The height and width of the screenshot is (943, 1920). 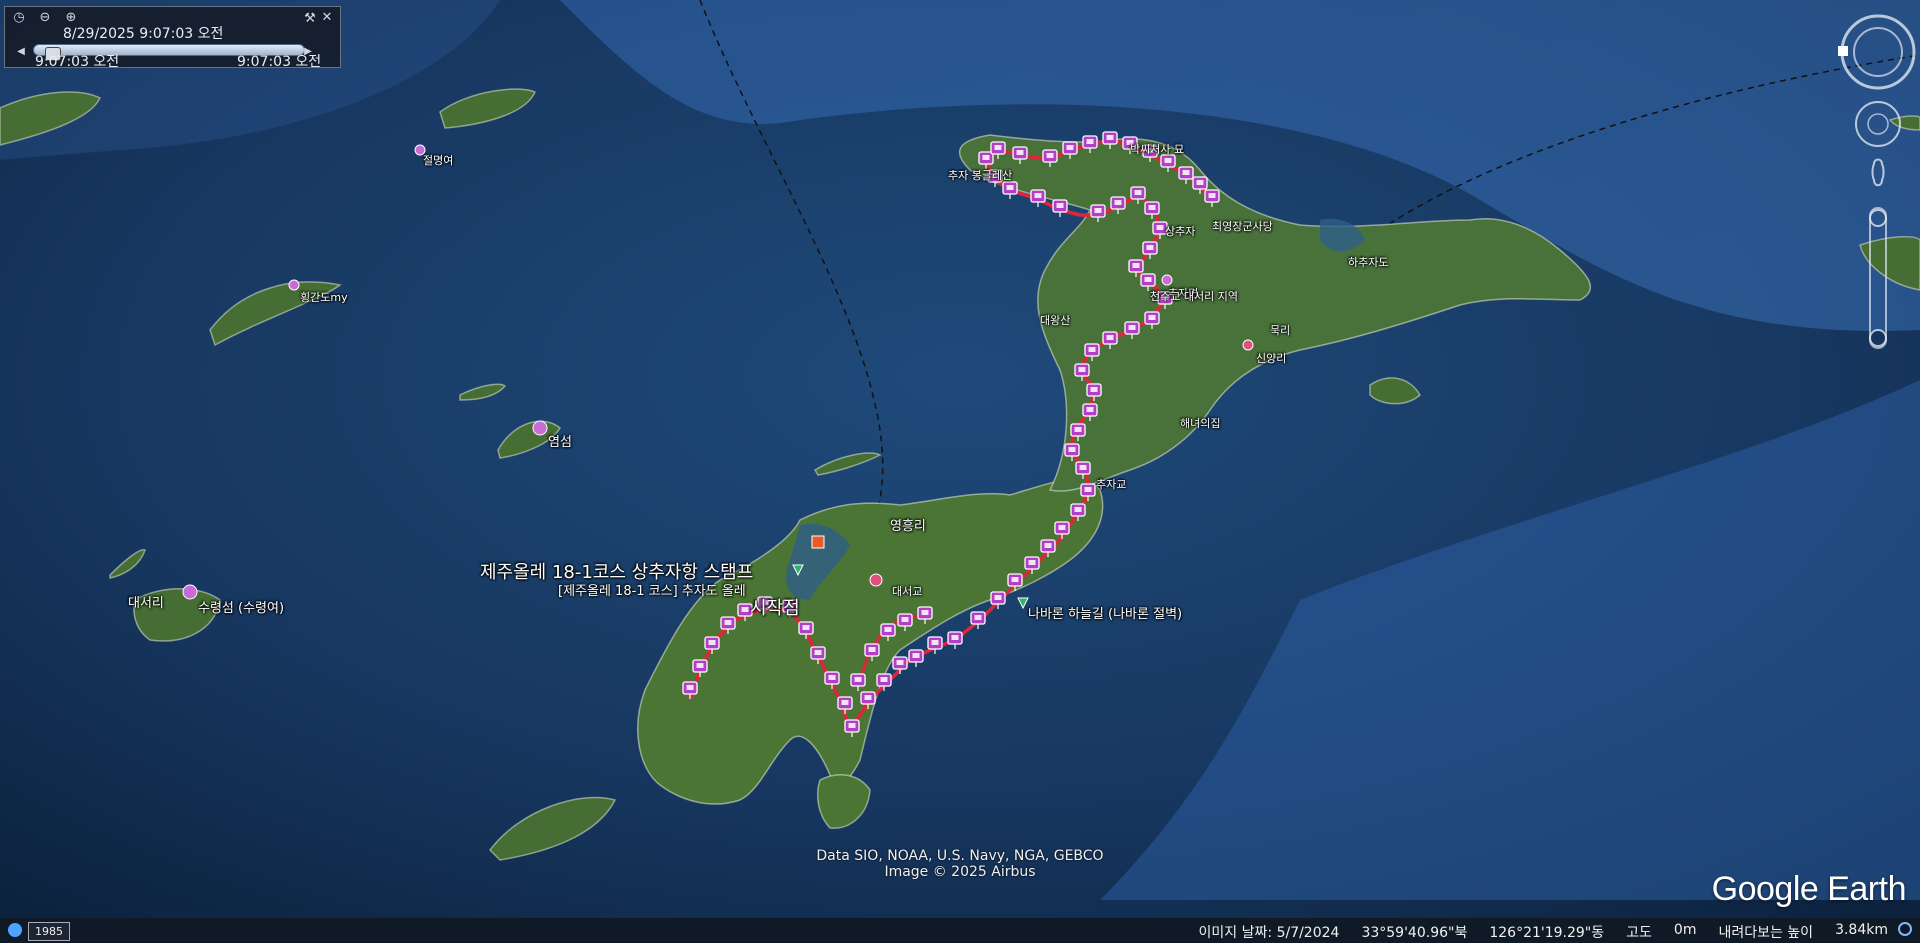 What do you see at coordinates (775, 608) in the screenshot?
I see `start-point-label: 시작점` at bounding box center [775, 608].